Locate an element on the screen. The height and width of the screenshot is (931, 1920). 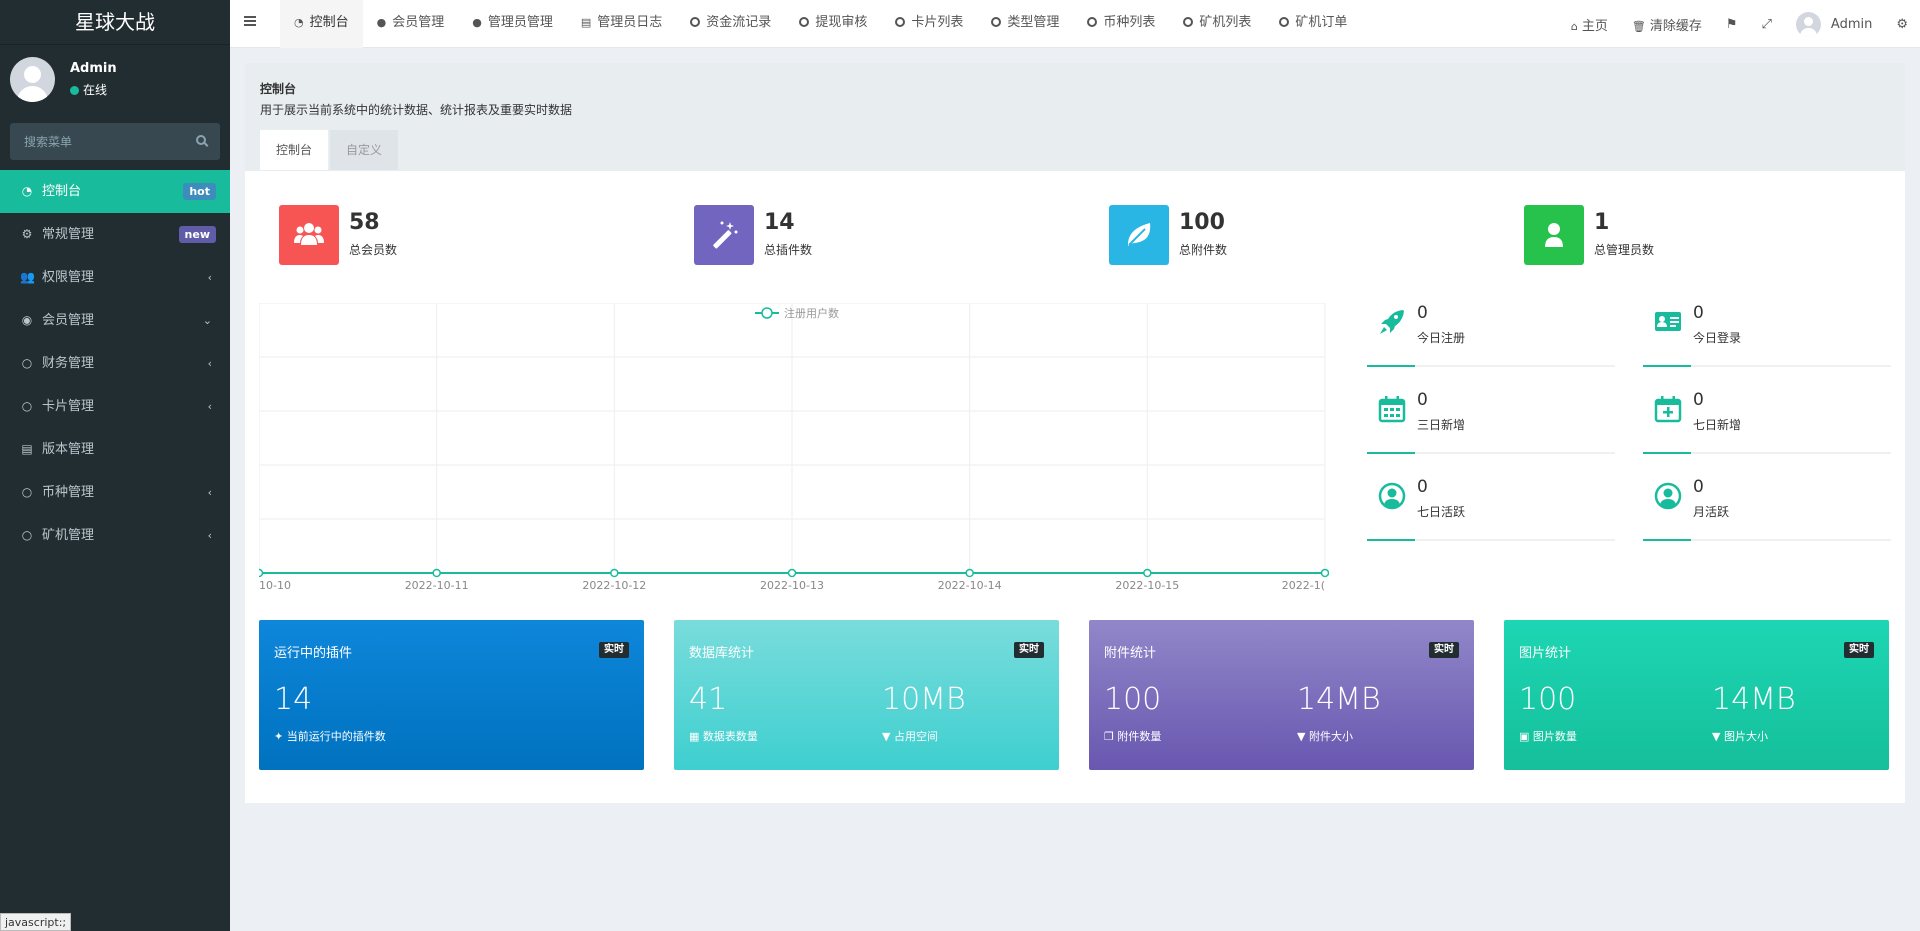
menu-toggle-icon is located at coordinates (250, 22).